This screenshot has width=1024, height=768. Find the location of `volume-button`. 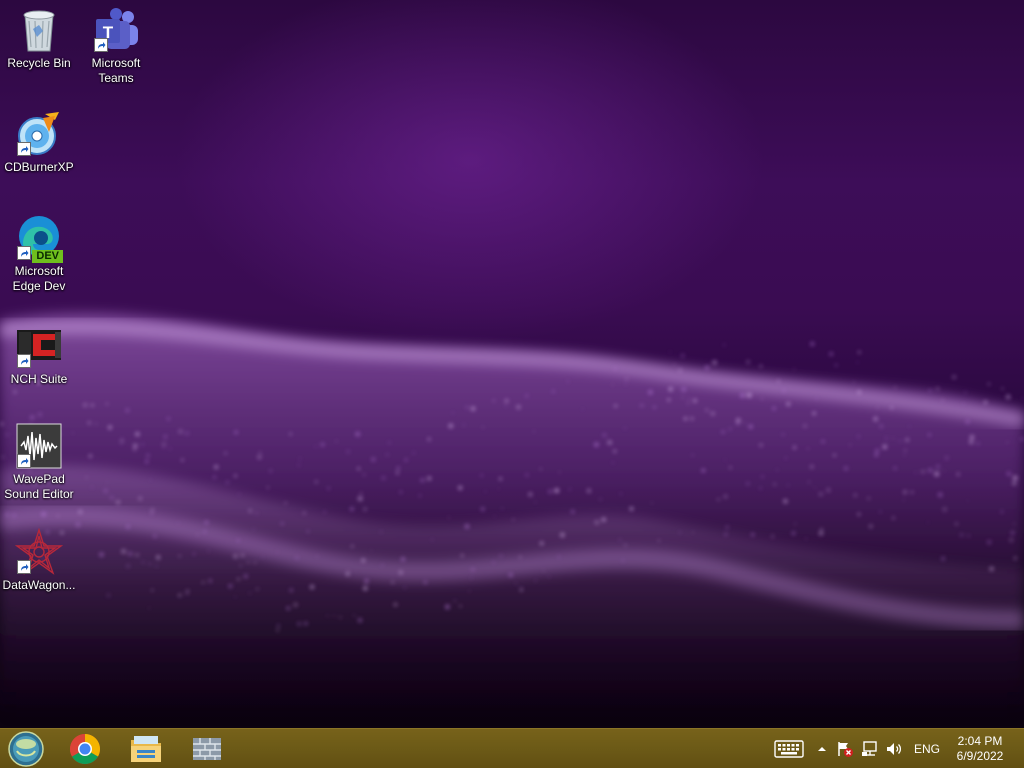

volume-button is located at coordinates (894, 749).